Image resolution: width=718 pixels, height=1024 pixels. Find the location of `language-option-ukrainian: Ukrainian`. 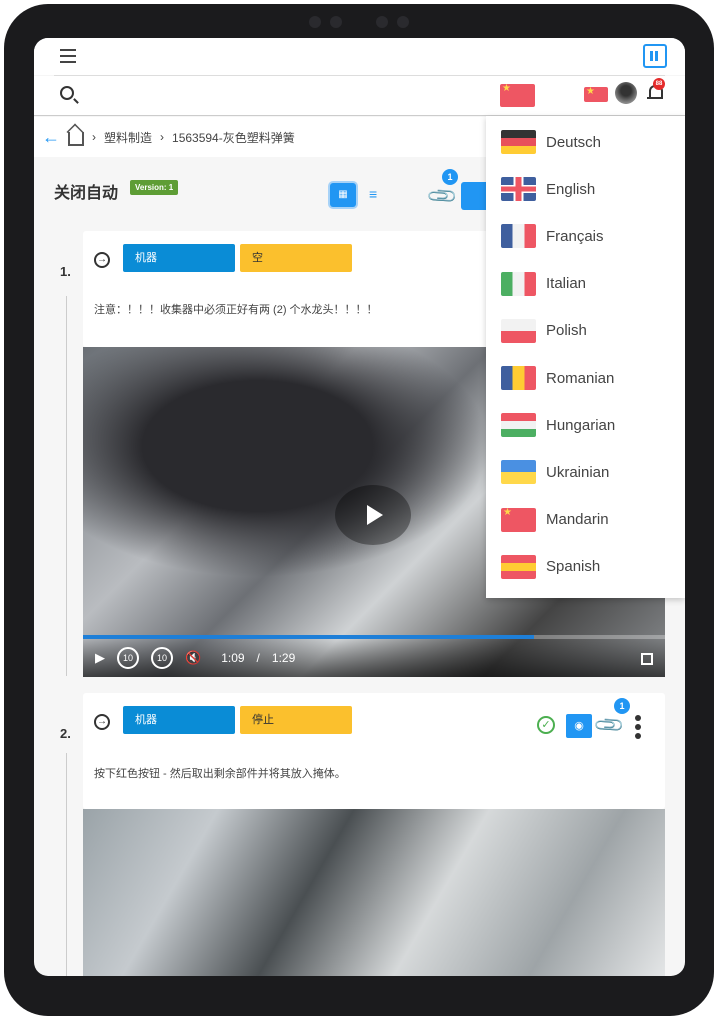

language-option-ukrainian: Ukrainian is located at coordinates (555, 472).